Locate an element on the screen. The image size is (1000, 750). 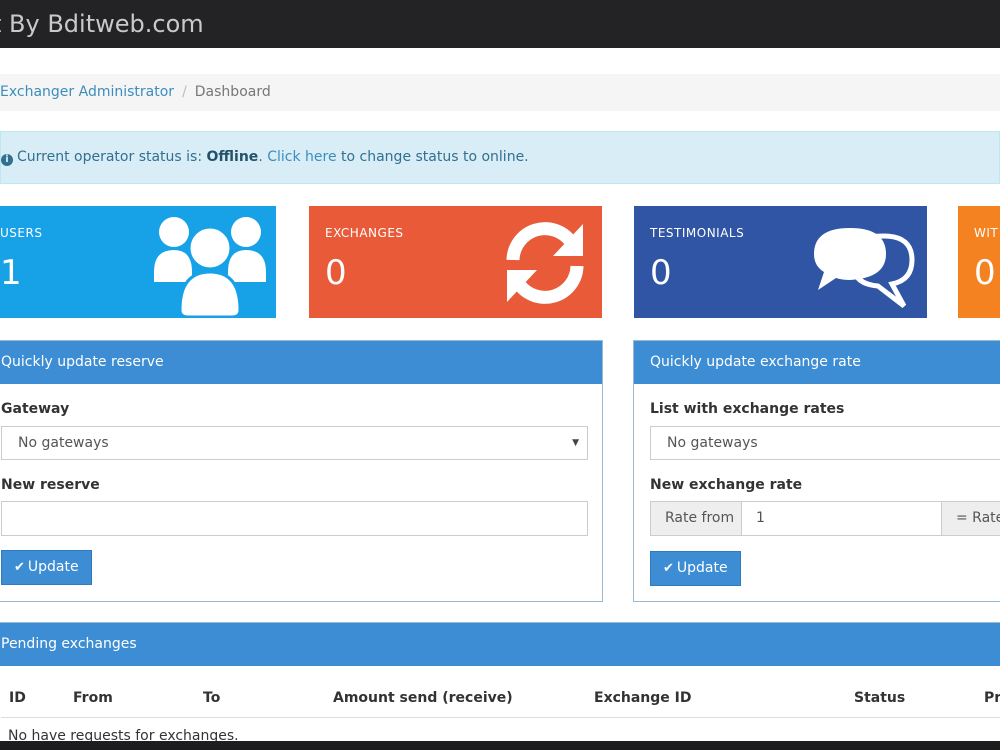
table-header-divider is located at coordinates (500, 717).